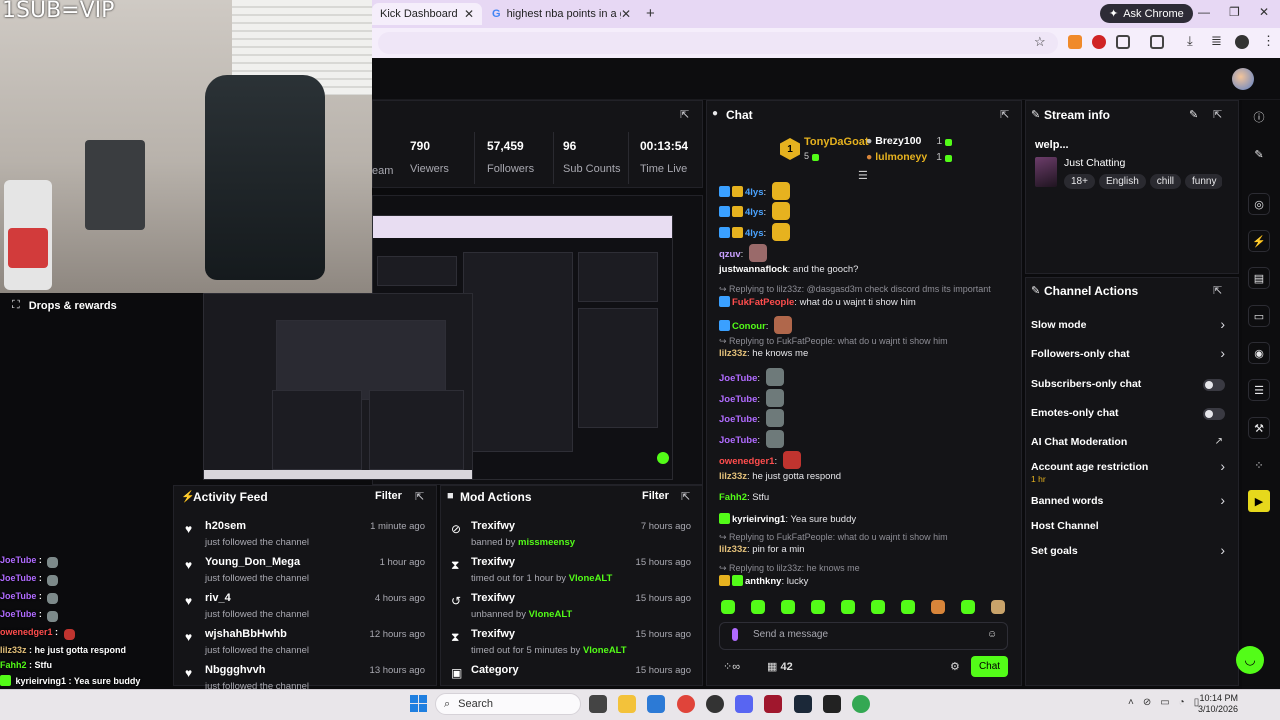  Describe the element at coordinates (656, 704) in the screenshot. I see `store-icon` at that location.